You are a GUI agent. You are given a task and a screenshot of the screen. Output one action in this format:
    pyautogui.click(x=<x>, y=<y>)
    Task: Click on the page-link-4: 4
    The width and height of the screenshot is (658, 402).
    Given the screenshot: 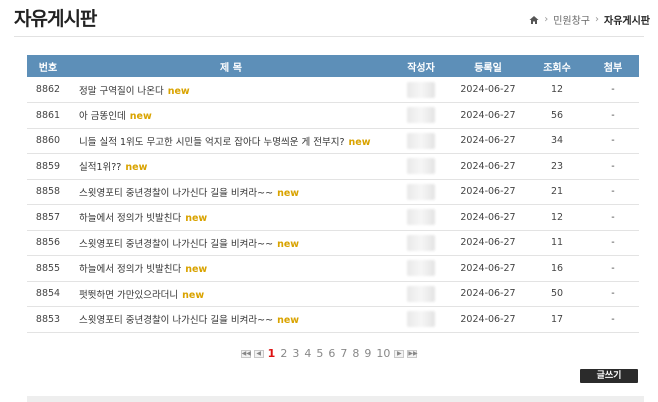 What is the action you would take?
    pyautogui.click(x=307, y=353)
    